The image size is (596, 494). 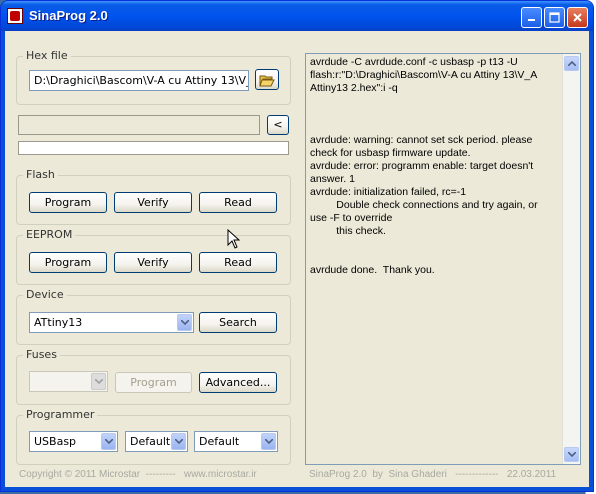 What do you see at coordinates (68, 262) in the screenshot?
I see `eeprom-program-button: Program` at bounding box center [68, 262].